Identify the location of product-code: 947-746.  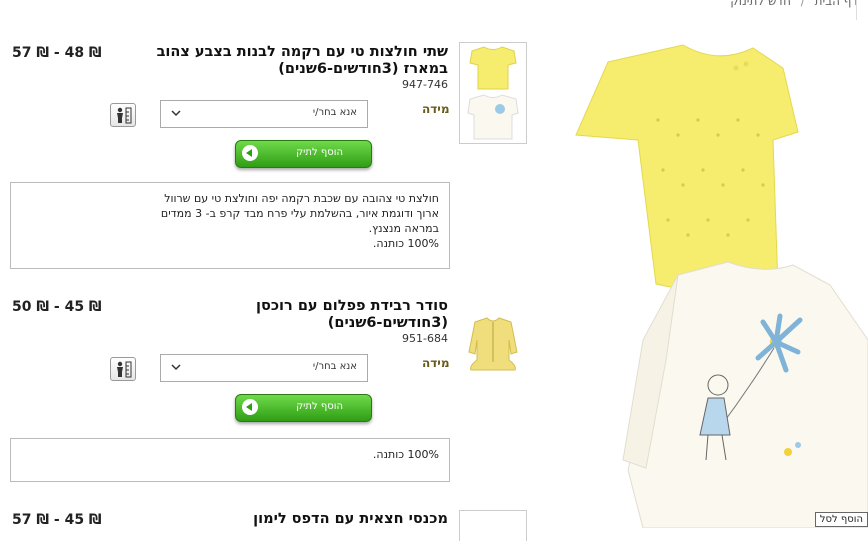
(425, 84).